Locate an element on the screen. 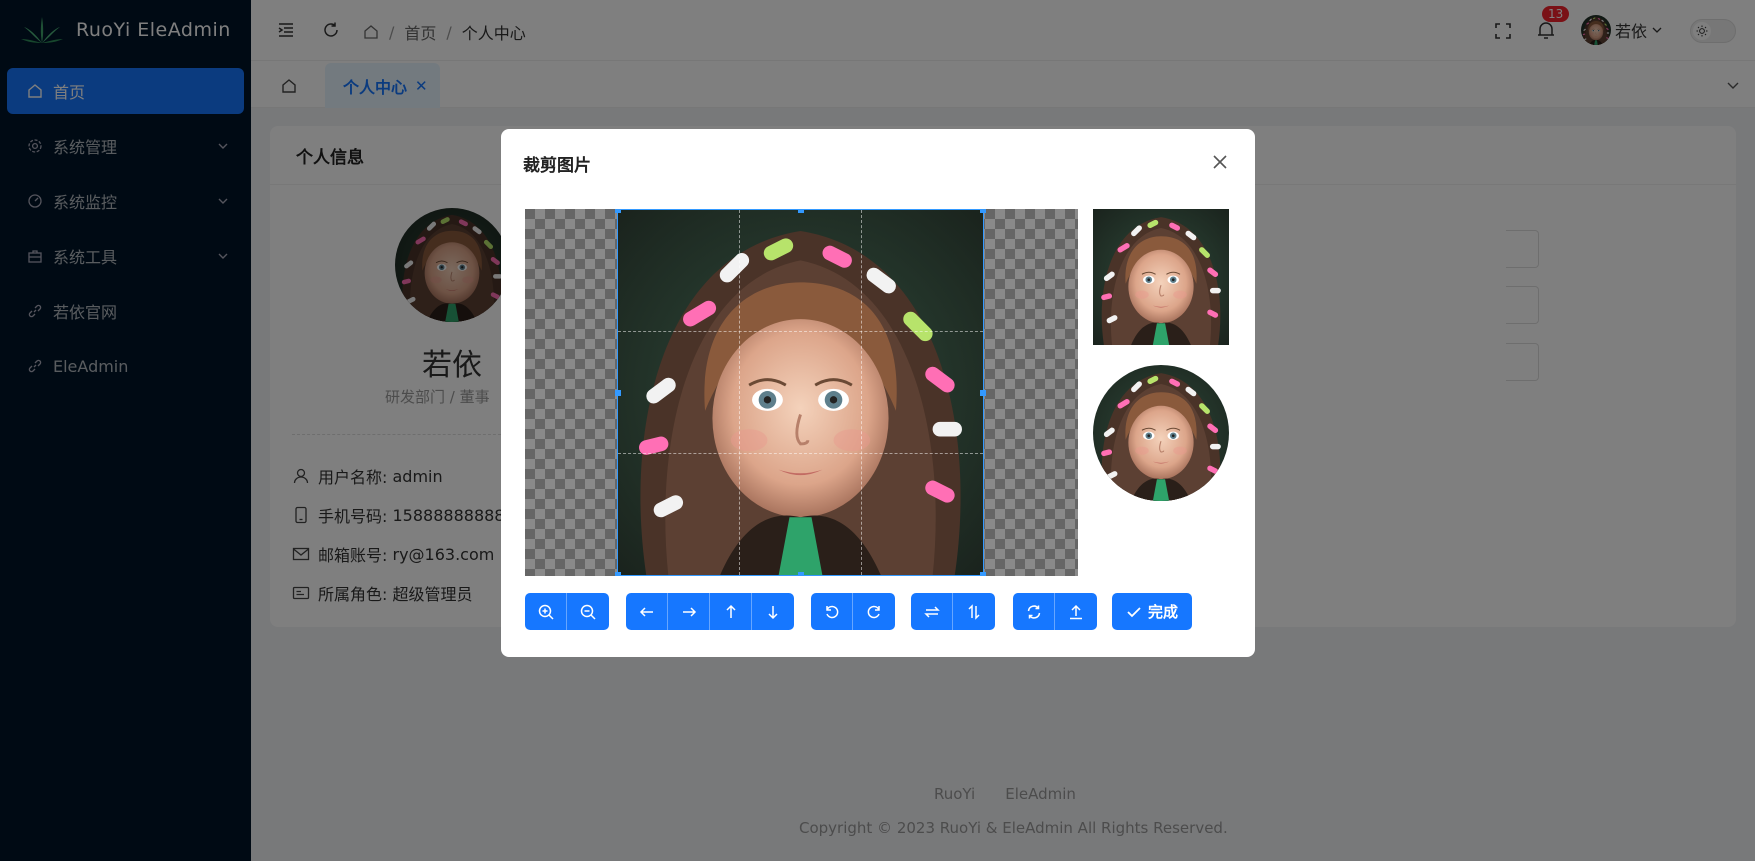 The image size is (1755, 861). reset-upload-group is located at coordinates (1055, 611).